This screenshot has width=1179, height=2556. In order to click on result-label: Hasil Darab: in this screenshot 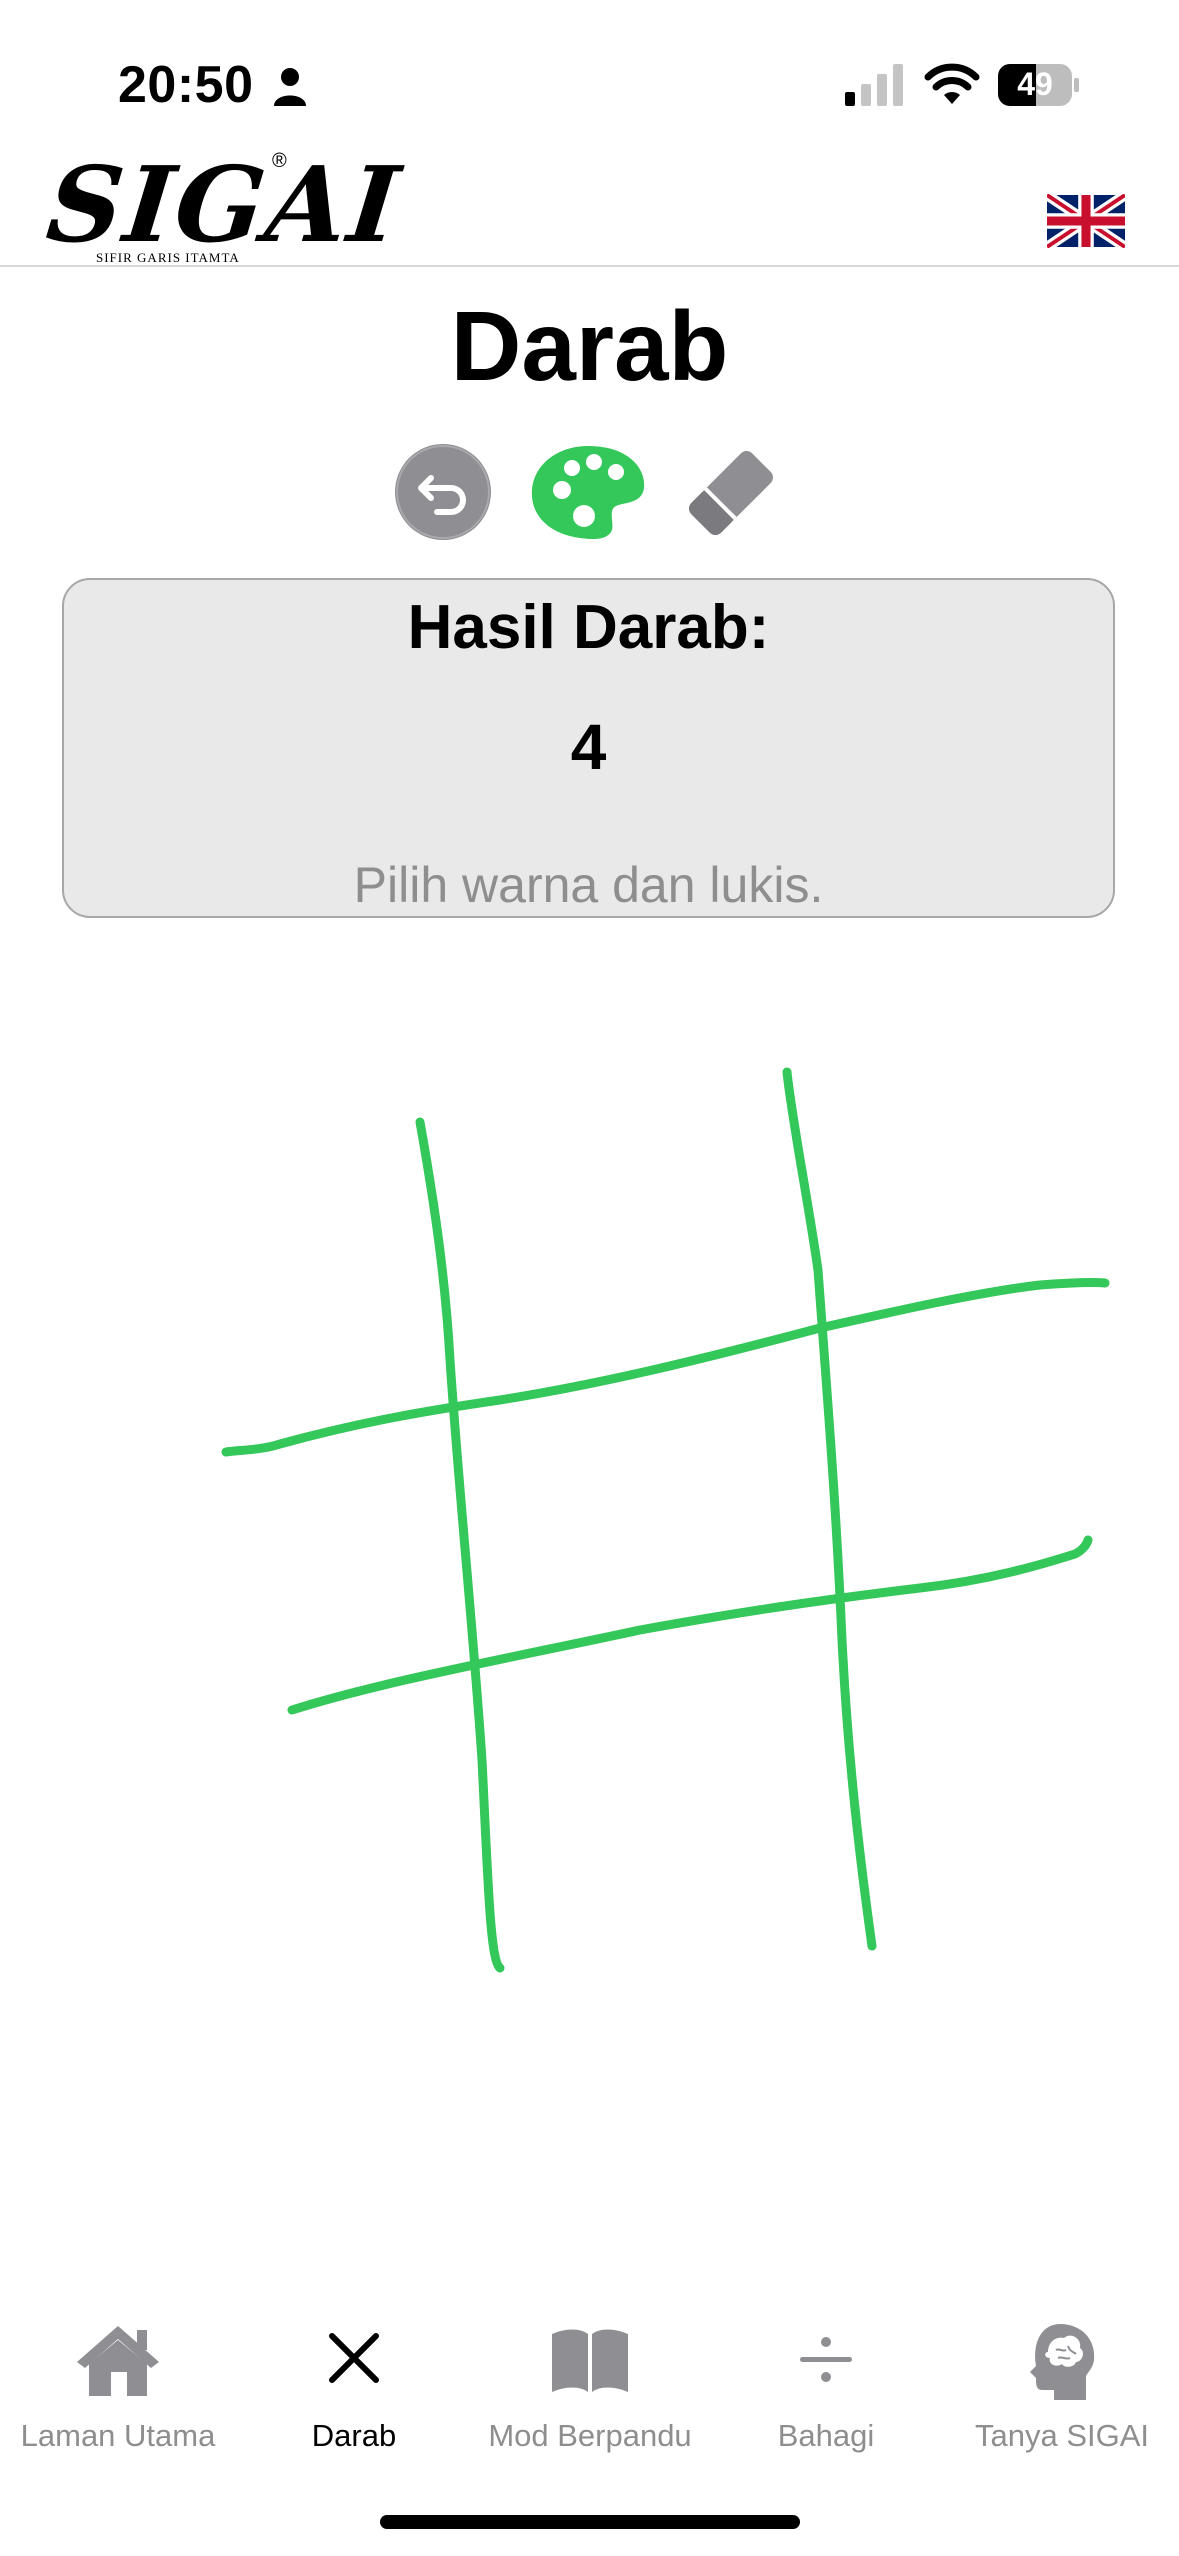, I will do `click(588, 627)`.